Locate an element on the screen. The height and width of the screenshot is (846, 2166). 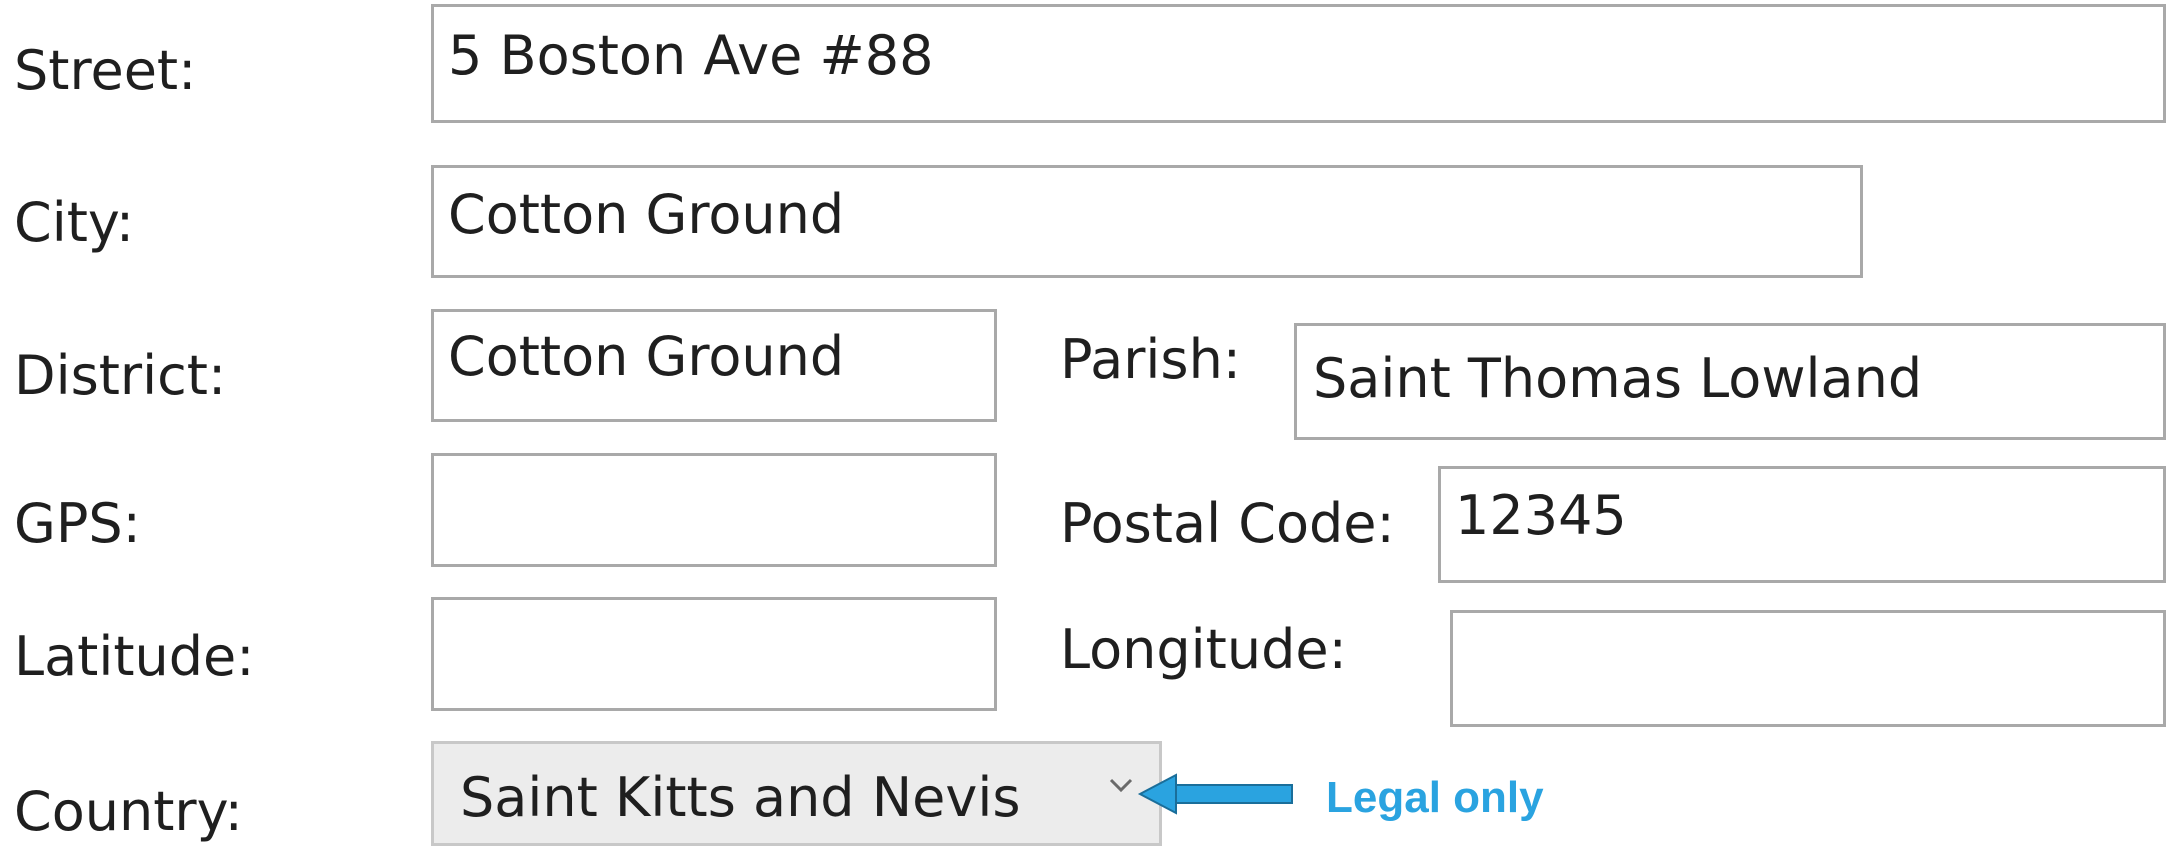
district-input: Cotton Ground is located at coordinates (714, 365).